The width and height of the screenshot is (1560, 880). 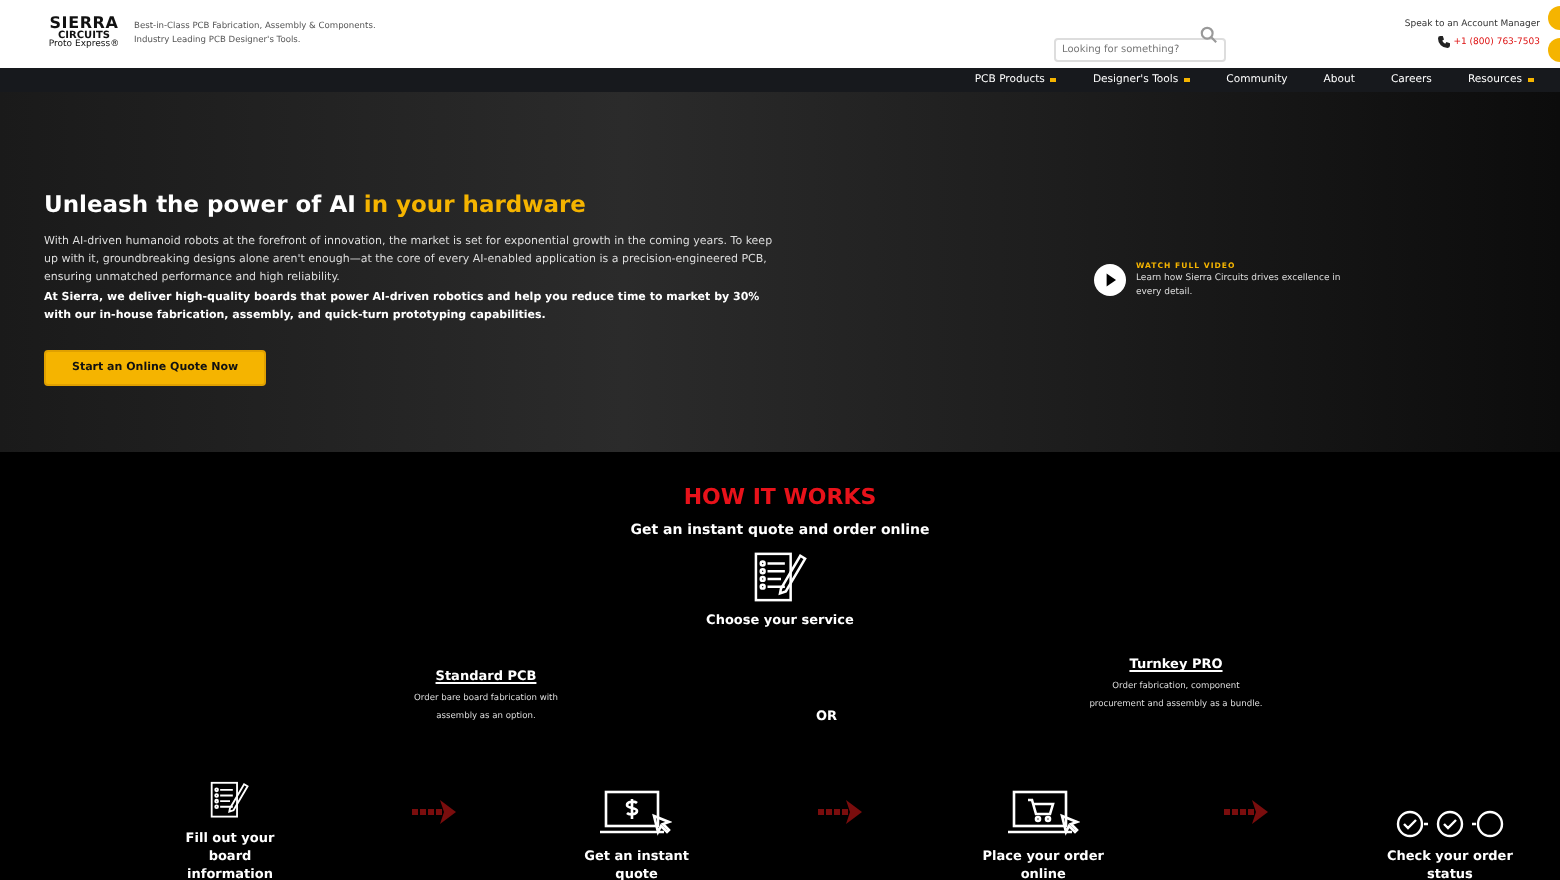 I want to click on laptop-cart-icon, so click(x=1043, y=813).